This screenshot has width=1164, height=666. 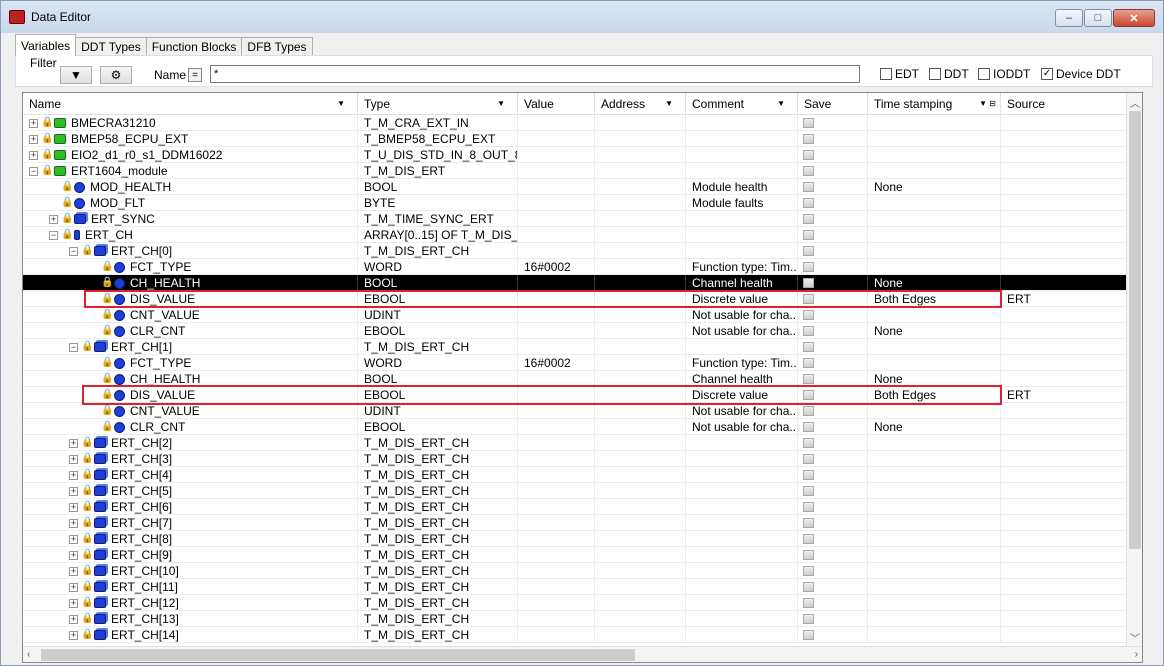 What do you see at coordinates (575, 603) in the screenshot?
I see `table-row: + 🔒 ERT_CH[12] T_M_DIS_ERT_CH` at bounding box center [575, 603].